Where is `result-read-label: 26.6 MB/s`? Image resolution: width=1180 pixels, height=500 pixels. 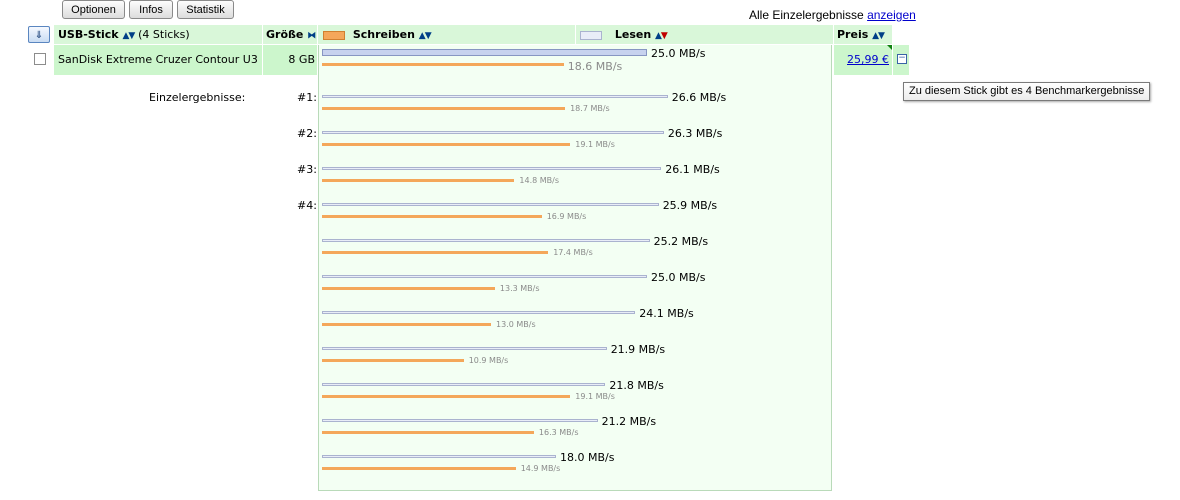 result-read-label: 26.6 MB/s is located at coordinates (699, 97).